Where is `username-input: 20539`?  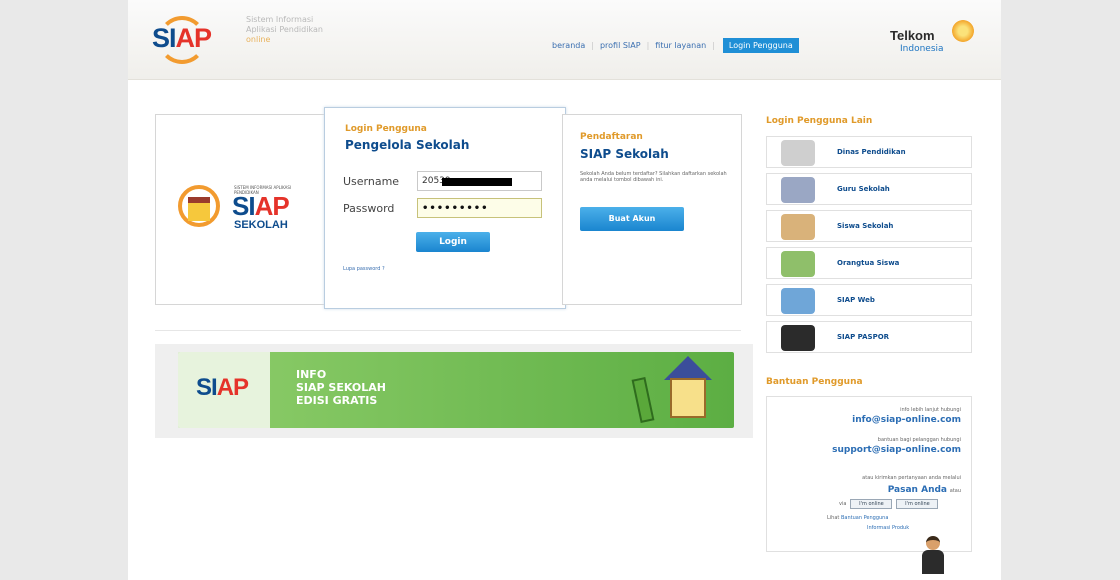
username-input: 20539 is located at coordinates (479, 181).